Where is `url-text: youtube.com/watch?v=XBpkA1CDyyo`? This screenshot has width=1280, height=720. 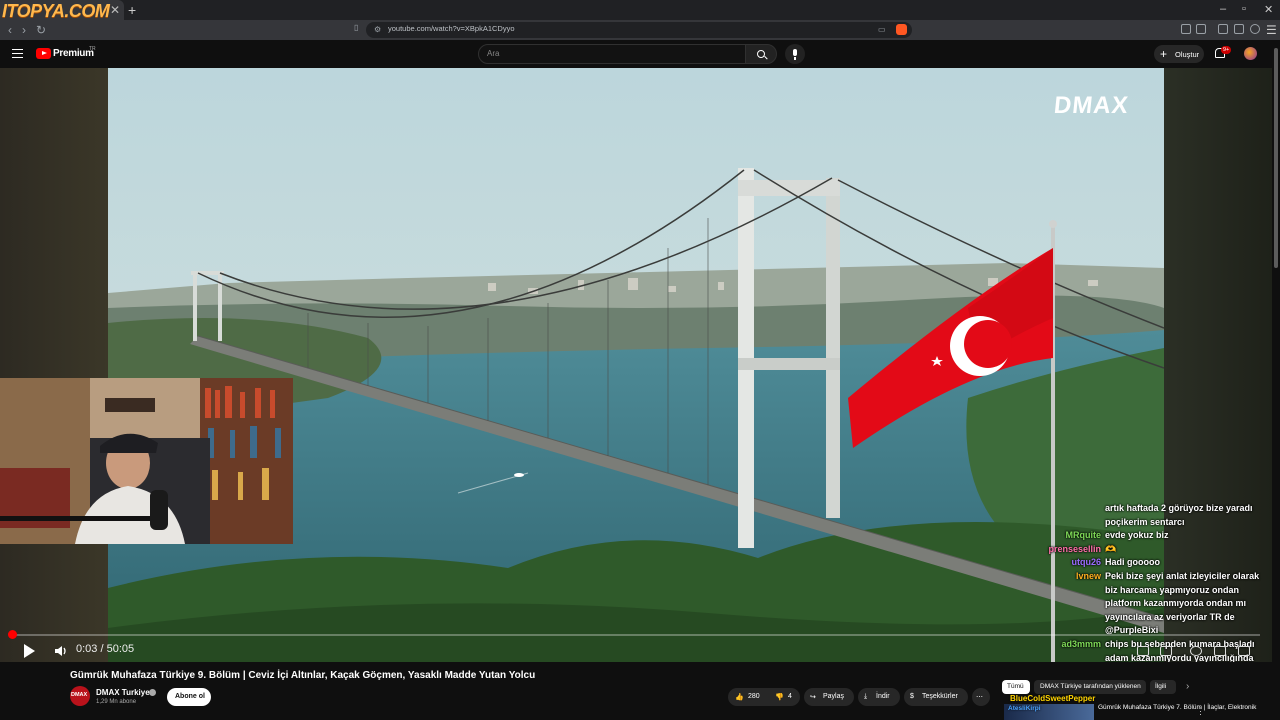
url-text: youtube.com/watch?v=XBpkA1CDyyo is located at coordinates (451, 28).